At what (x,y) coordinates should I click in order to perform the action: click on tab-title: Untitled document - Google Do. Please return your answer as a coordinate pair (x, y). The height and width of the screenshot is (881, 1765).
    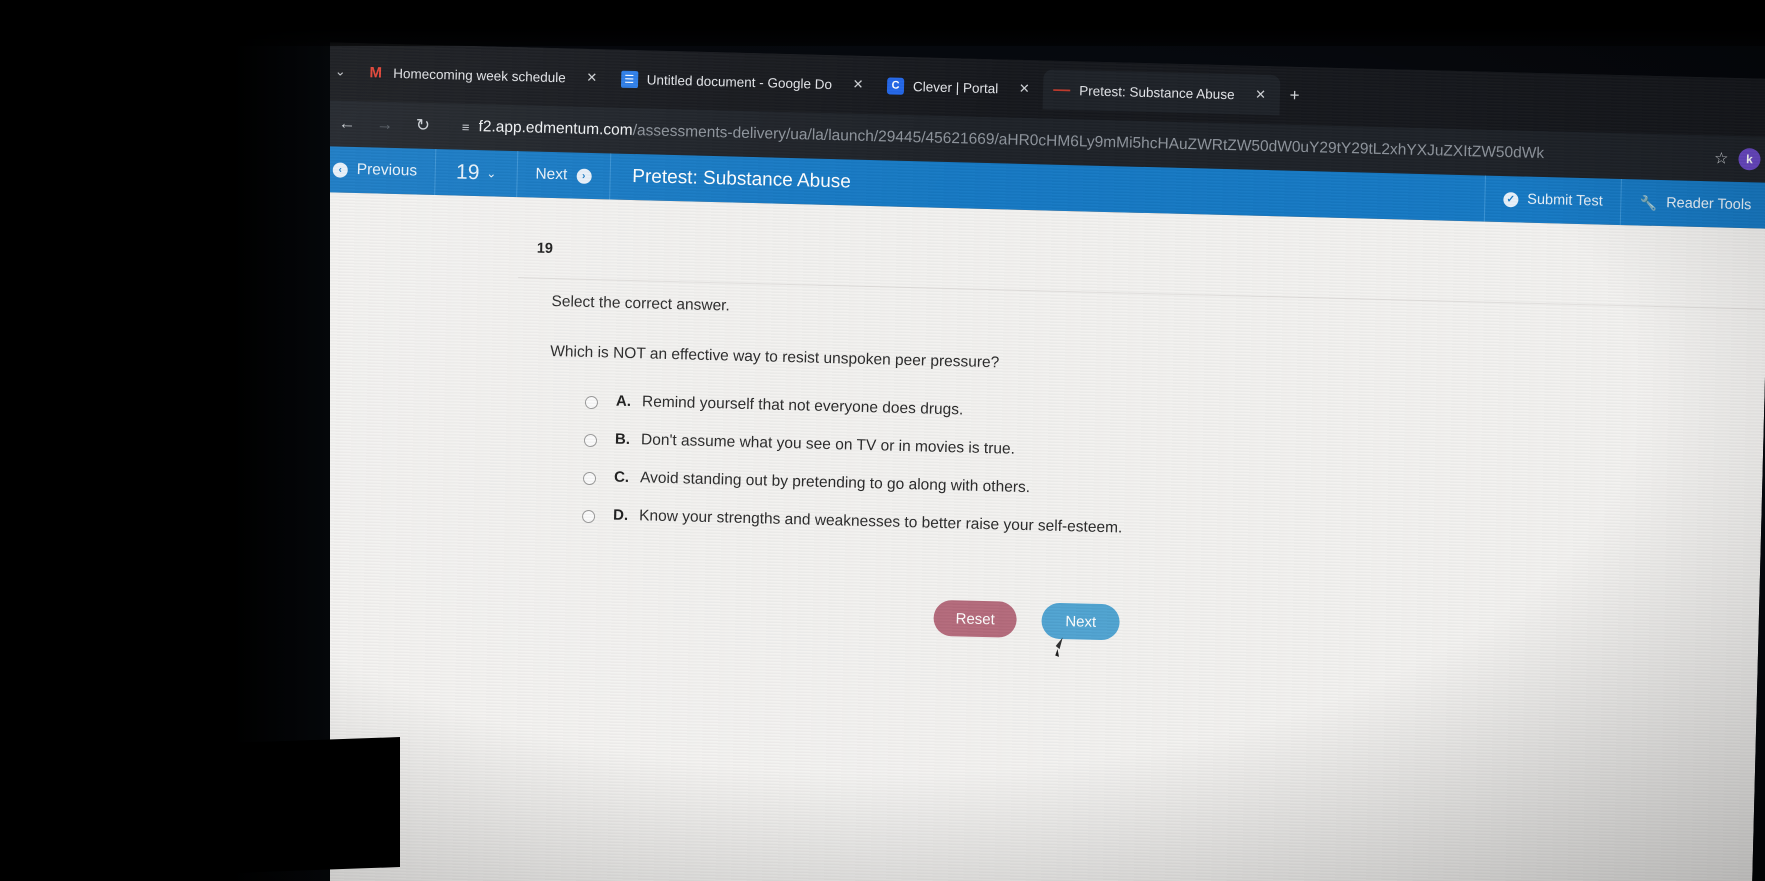
    Looking at the image, I should click on (739, 81).